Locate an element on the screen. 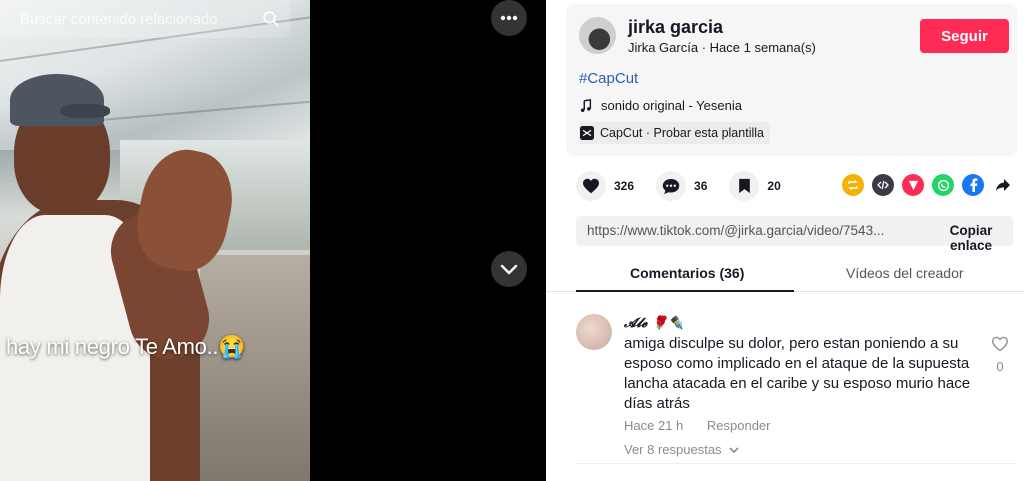 Image resolution: width=1024 pixels, height=481 pixels. follow-button: Seguir is located at coordinates (964, 36).